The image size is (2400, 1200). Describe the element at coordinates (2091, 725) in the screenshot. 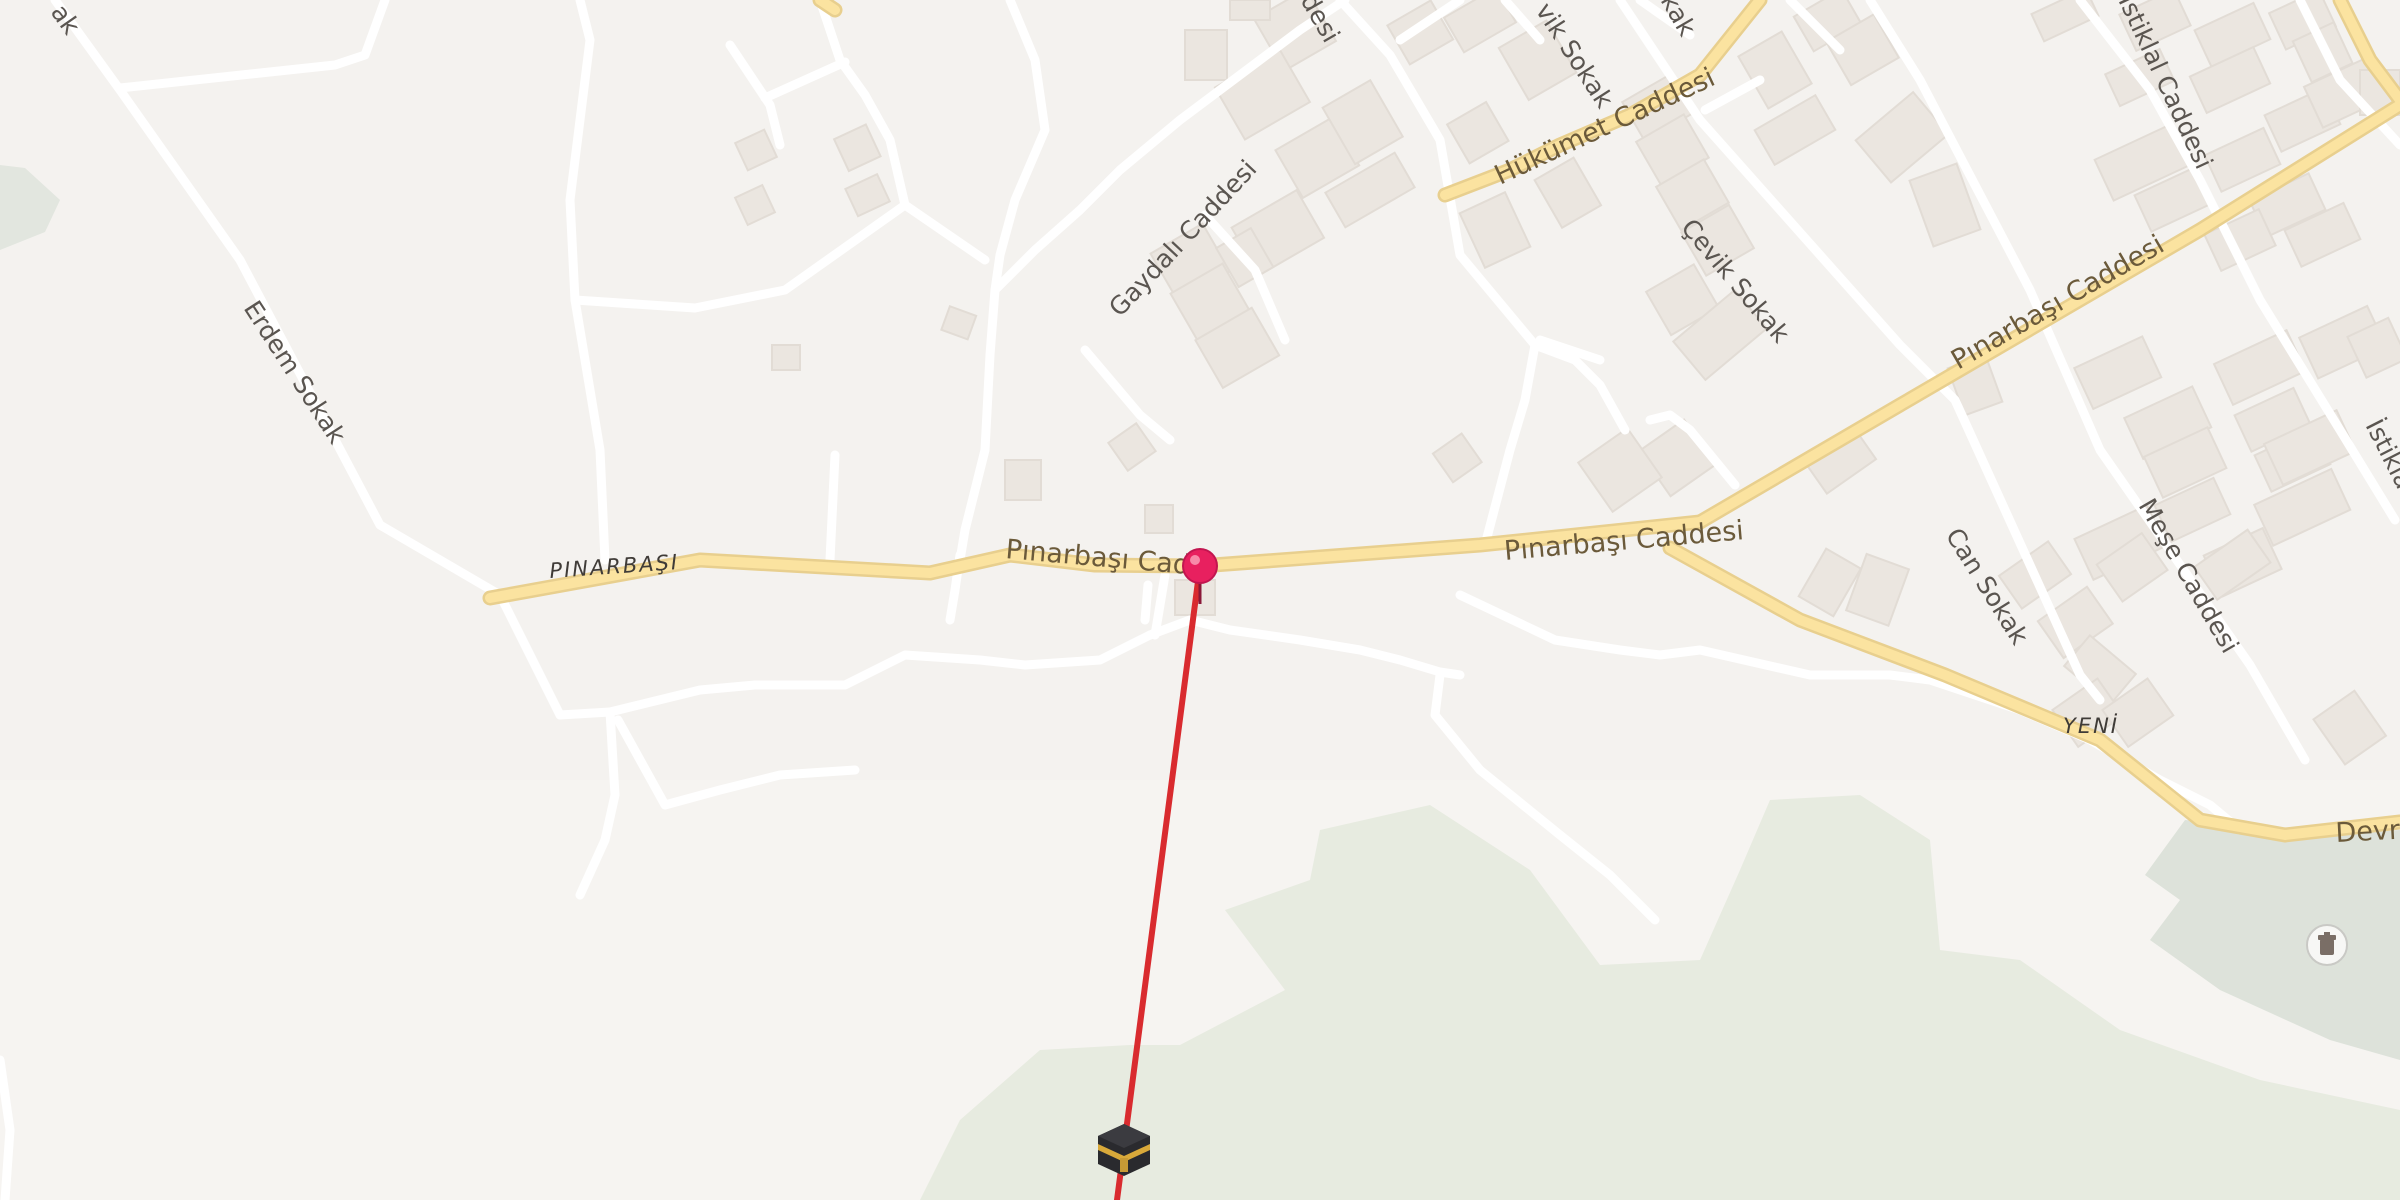

I see `area-label-yeni: YENİ` at that location.